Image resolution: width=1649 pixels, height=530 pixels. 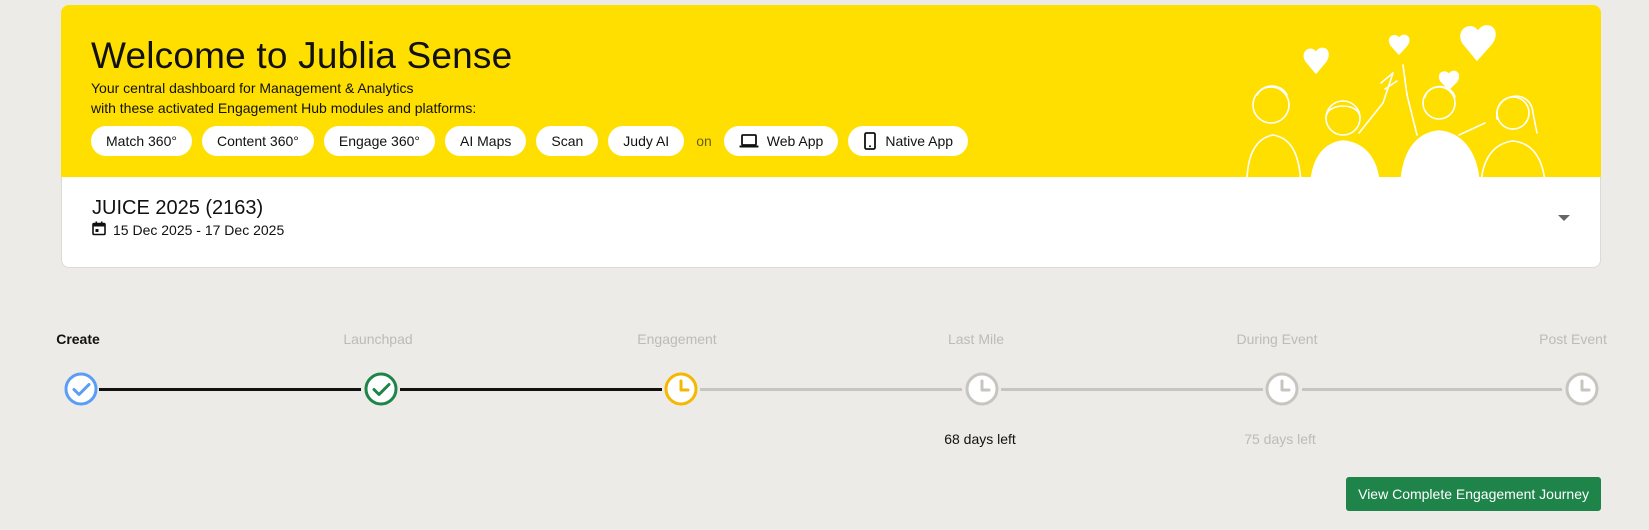 What do you see at coordinates (795, 141) in the screenshot?
I see `platform-pill-label: Web App` at bounding box center [795, 141].